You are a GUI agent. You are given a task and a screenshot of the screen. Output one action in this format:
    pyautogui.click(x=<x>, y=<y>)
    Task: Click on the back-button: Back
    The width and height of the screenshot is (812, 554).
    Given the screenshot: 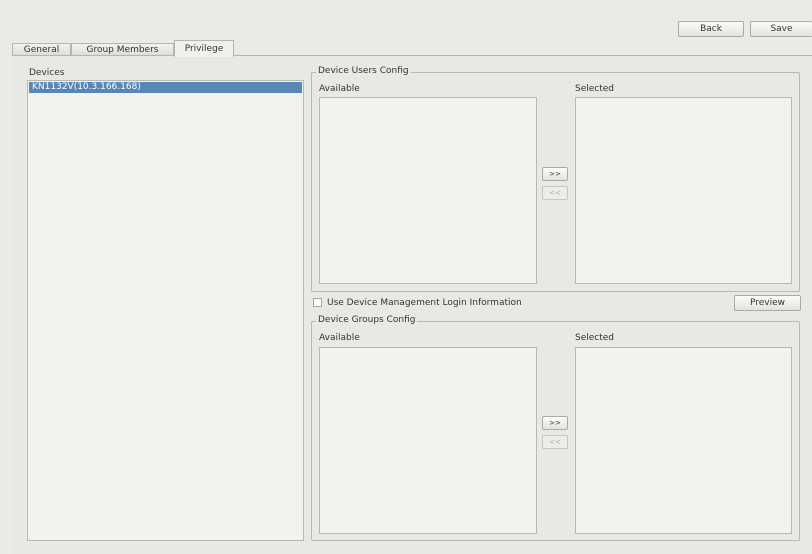 What is the action you would take?
    pyautogui.click(x=711, y=29)
    